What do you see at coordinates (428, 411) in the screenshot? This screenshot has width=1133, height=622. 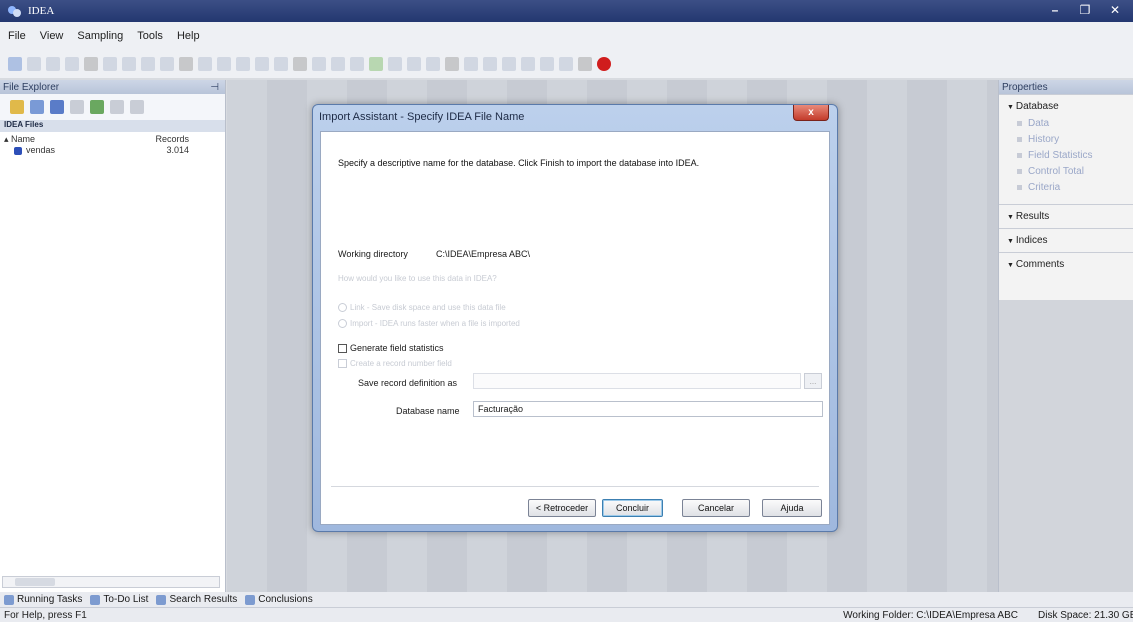 I see `database-name-label: Database name` at bounding box center [428, 411].